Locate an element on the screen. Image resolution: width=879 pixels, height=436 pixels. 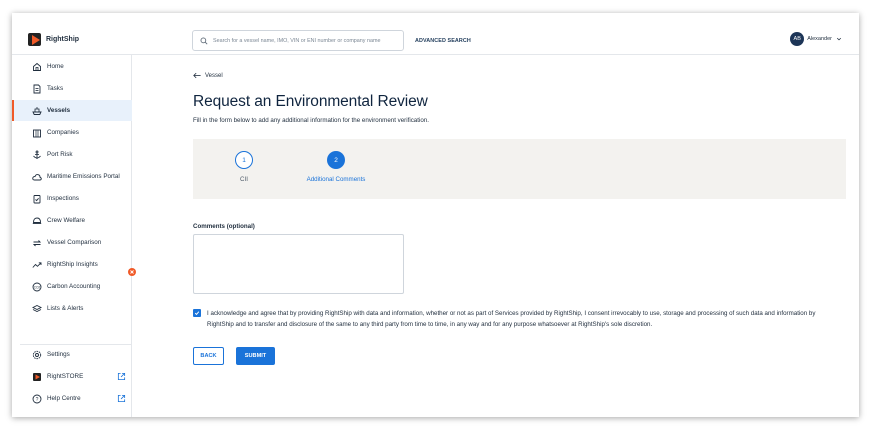
submit-button: SUBMIT is located at coordinates (255, 356).